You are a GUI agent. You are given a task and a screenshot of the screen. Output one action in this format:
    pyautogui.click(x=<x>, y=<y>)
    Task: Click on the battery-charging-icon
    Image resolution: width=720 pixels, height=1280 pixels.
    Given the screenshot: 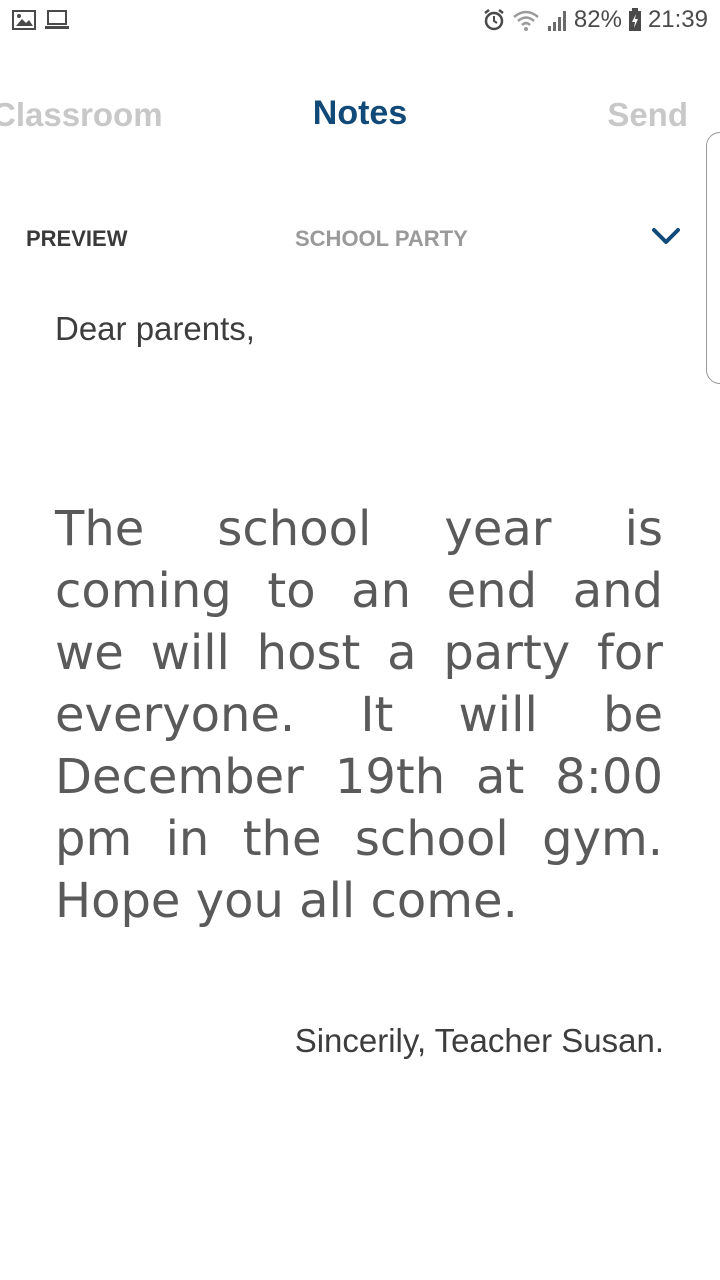 What is the action you would take?
    pyautogui.click(x=635, y=20)
    